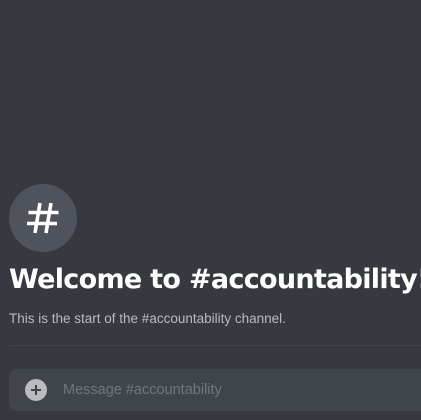  Describe the element at coordinates (242, 390) in the screenshot. I see `message-input` at that location.